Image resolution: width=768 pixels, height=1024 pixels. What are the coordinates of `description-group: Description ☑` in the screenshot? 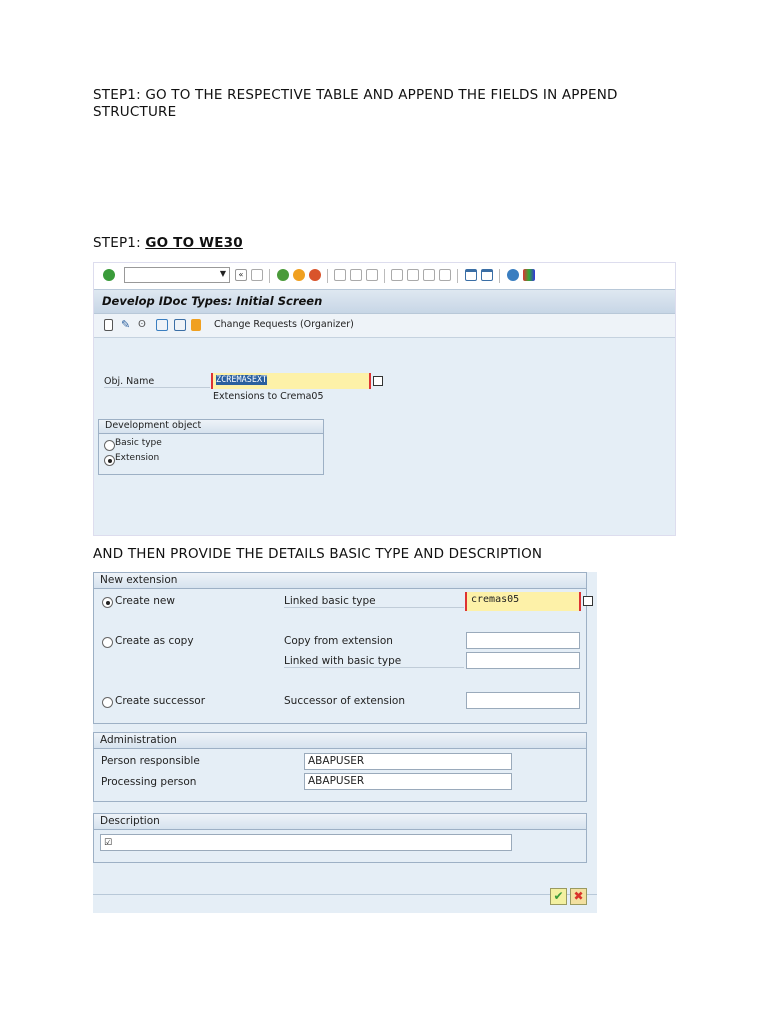 It's located at (340, 838).